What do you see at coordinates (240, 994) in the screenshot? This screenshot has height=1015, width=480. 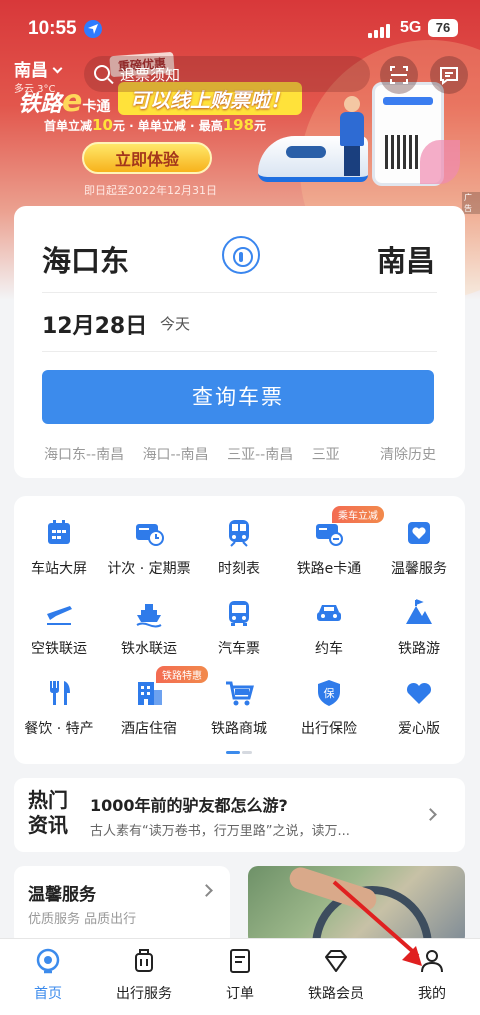 I see `tab-label: 订单` at bounding box center [240, 994].